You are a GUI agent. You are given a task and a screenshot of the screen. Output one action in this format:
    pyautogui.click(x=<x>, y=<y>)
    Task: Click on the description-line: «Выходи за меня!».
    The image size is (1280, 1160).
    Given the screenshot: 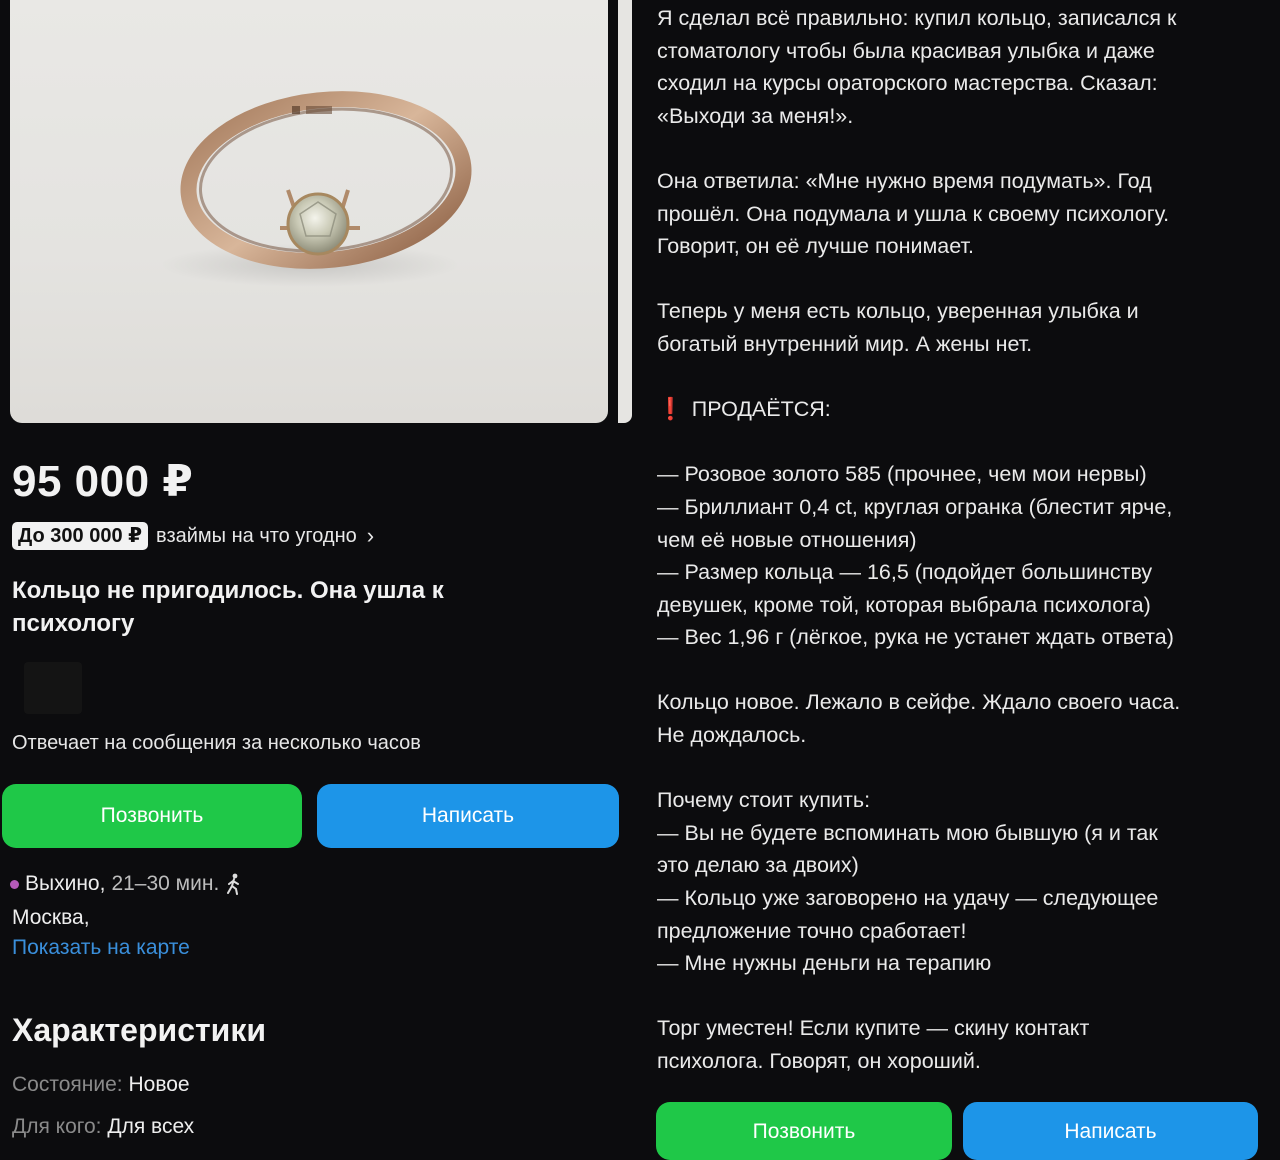 What is the action you would take?
    pyautogui.click(x=755, y=115)
    